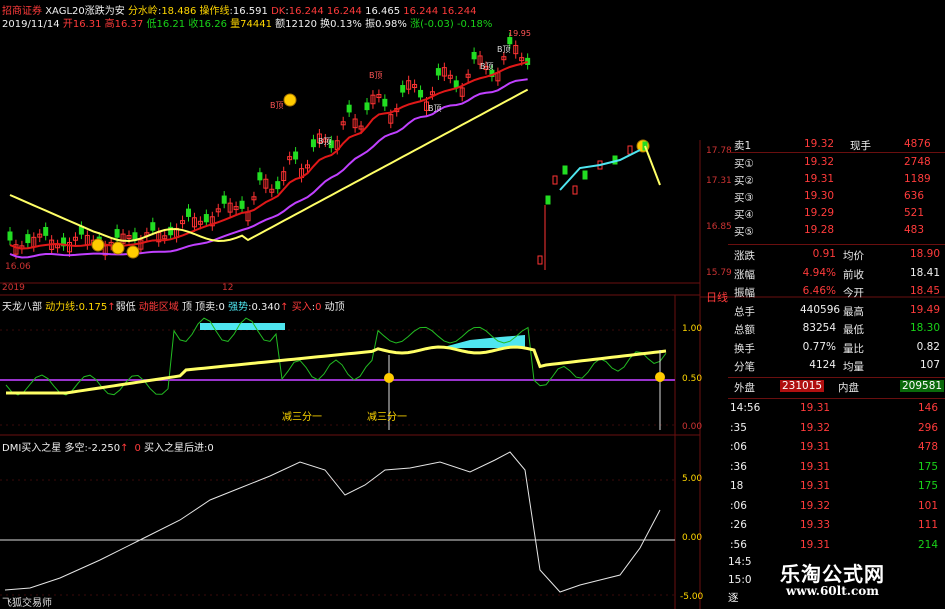 This screenshot has width=945, height=609. What do you see at coordinates (917, 179) in the screenshot?
I see `bid-vol: 1189` at bounding box center [917, 179].